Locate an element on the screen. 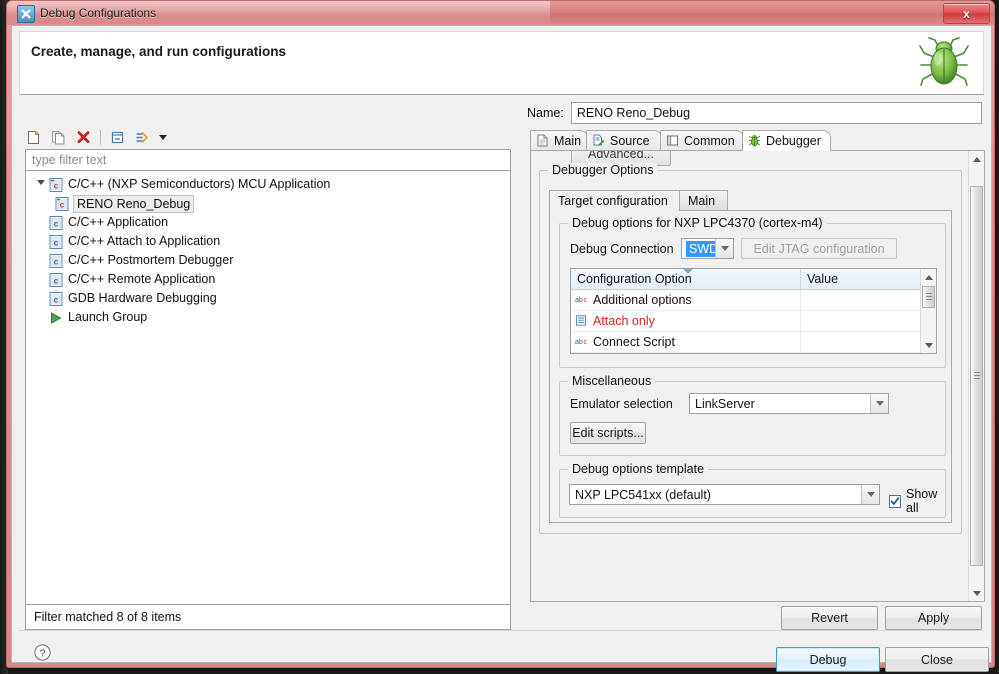 The width and height of the screenshot is (999, 674). tree-item-c-remote-application: c C/C++ Remote Application is located at coordinates (268, 279).